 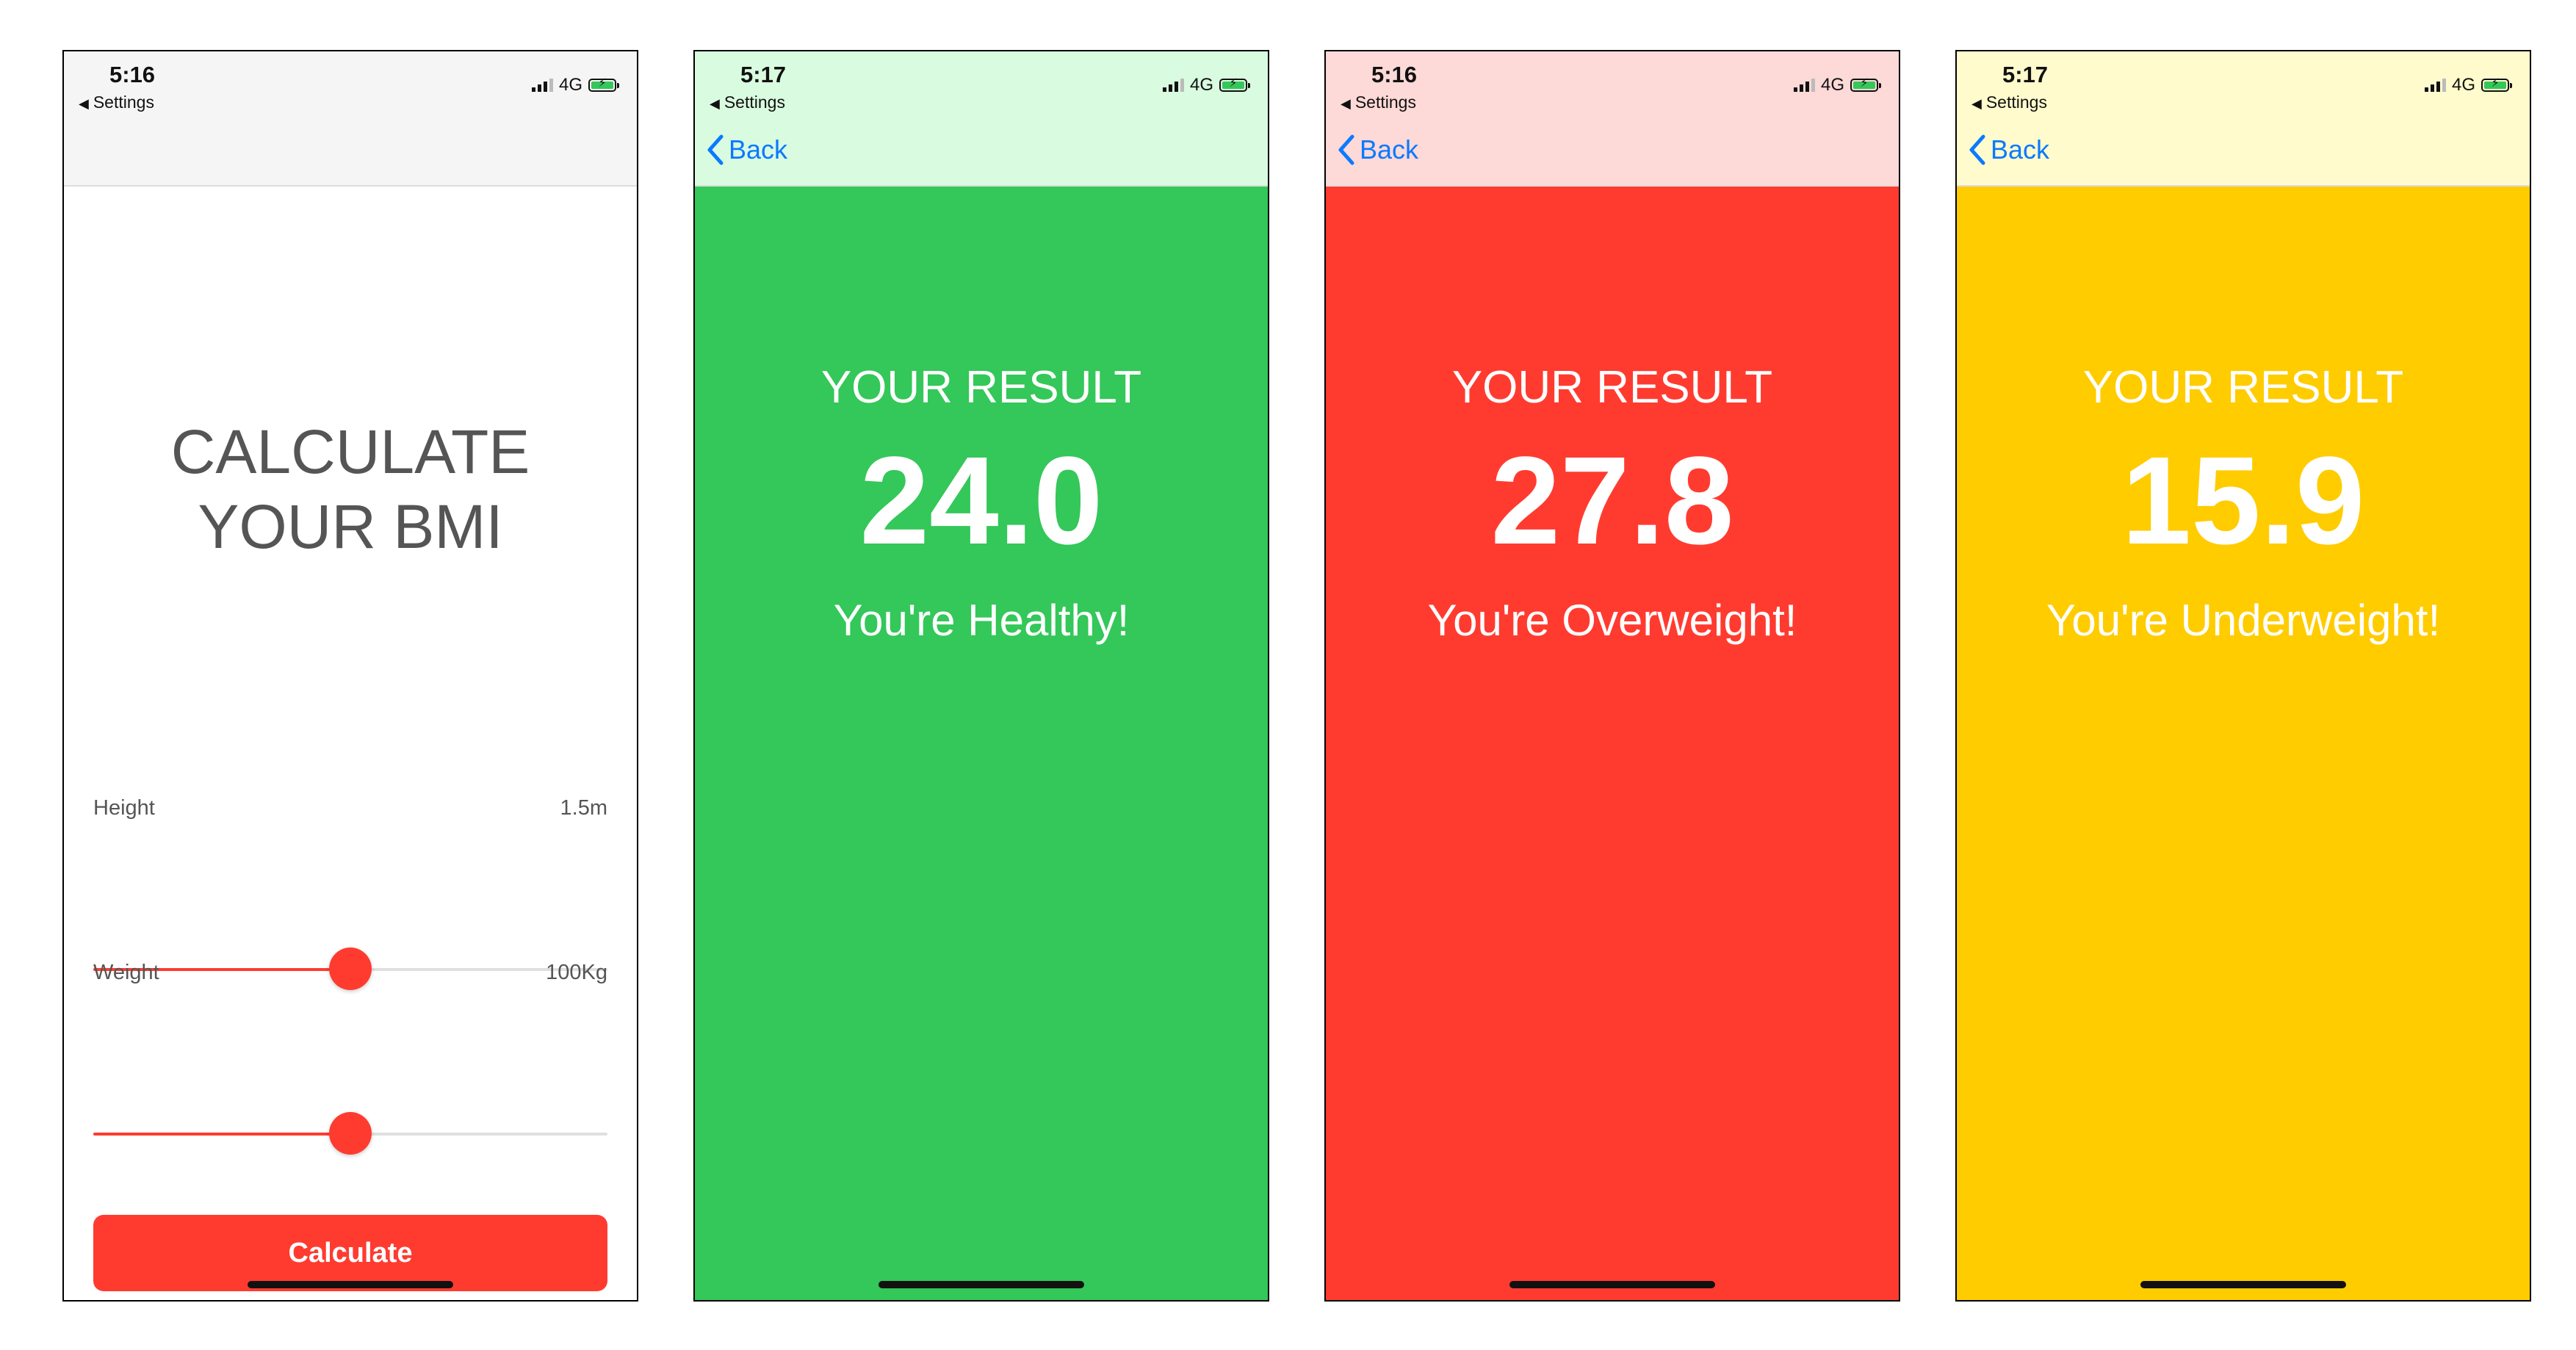 What do you see at coordinates (2243, 621) in the screenshot?
I see `bmi-advice: You're Underweight!` at bounding box center [2243, 621].